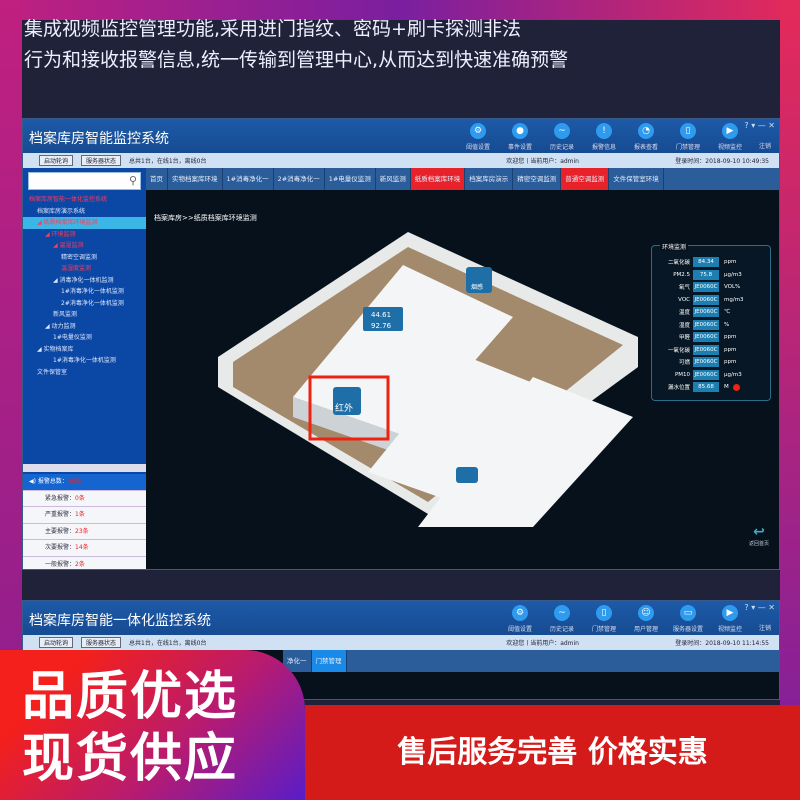  Describe the element at coordinates (296, 60) in the screenshot. I see `intro-line-2: 行为和接收报警信息,统一传输到管理中心,从而达到快速准确预警` at that location.